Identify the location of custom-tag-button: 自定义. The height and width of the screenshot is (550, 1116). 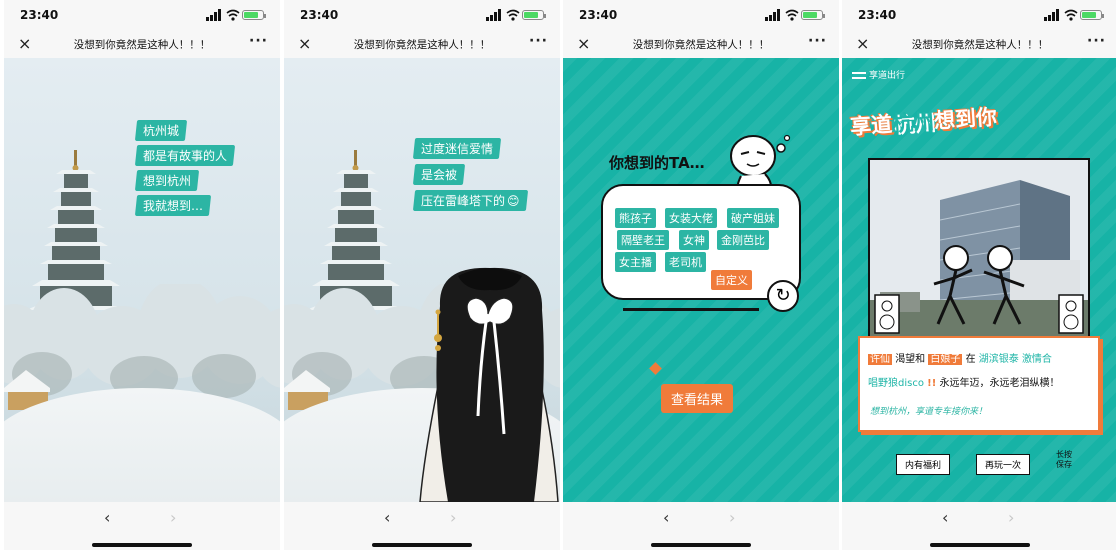
(731, 280).